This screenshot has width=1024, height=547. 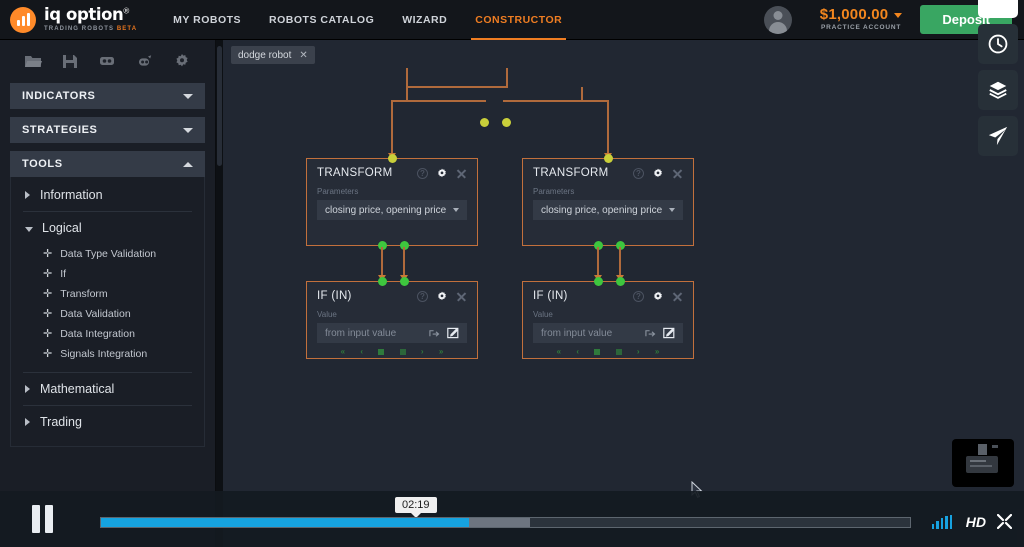 I want to click on nav-link-constructor: CONSTRUCTOR, so click(x=518, y=20).